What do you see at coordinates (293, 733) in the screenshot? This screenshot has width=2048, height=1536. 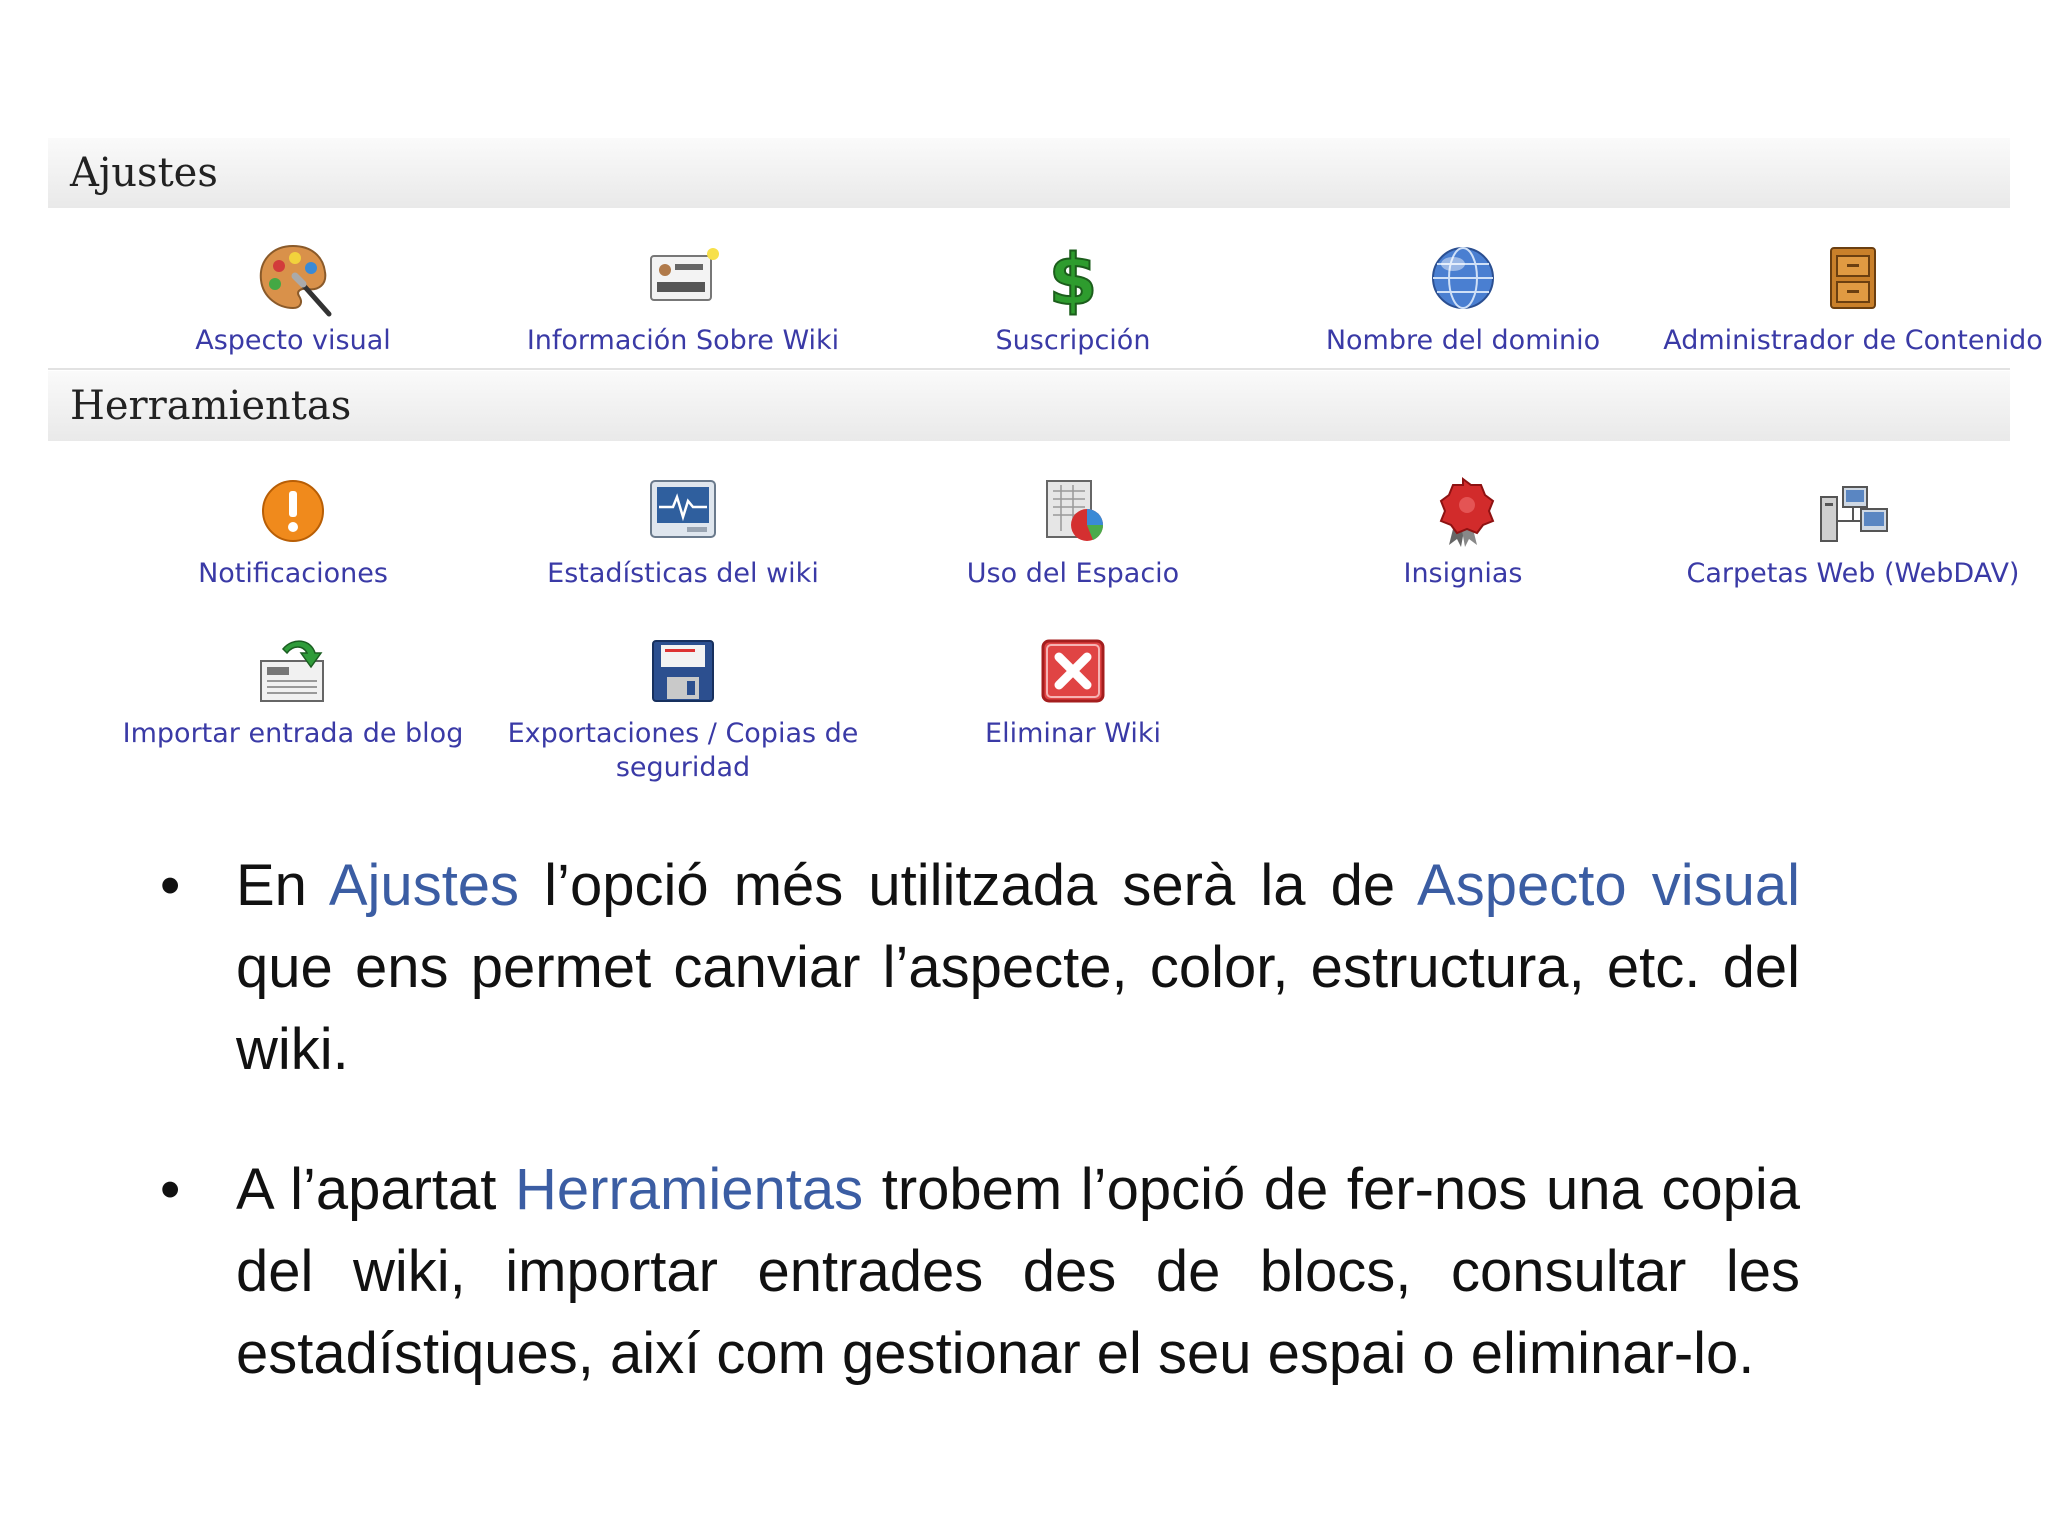 I see `item-label: Importar entrada de blog` at bounding box center [293, 733].